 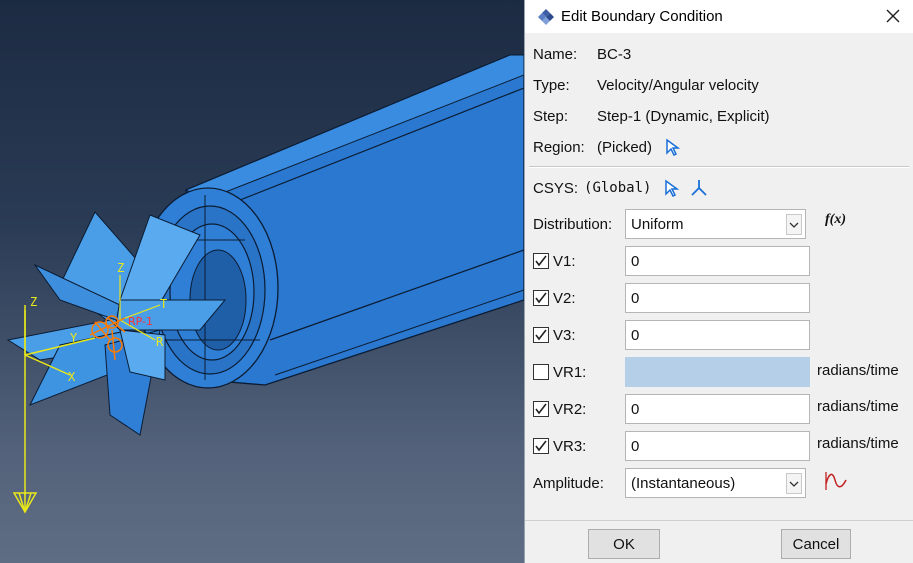 I want to click on type-value: Velocity/Angular velocity, so click(x=678, y=85).